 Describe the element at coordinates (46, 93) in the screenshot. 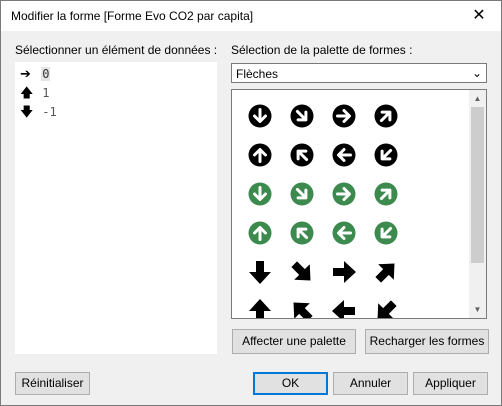

I see `list-item-value: 1` at that location.